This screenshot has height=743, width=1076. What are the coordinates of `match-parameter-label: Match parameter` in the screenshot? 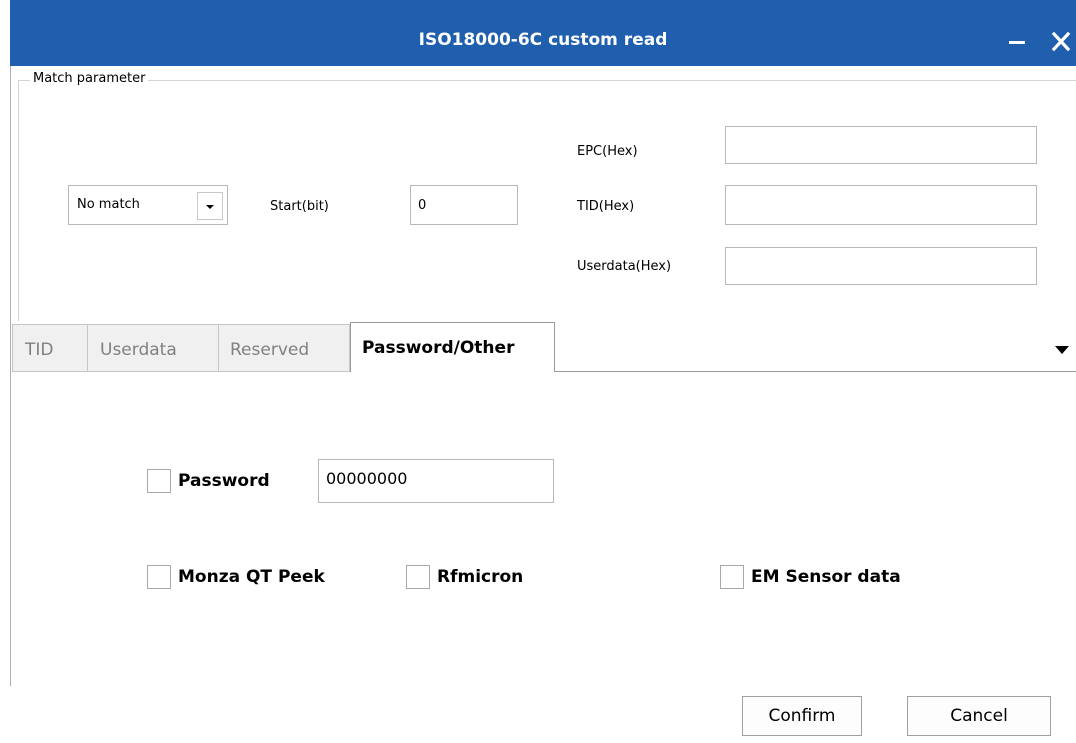 It's located at (89, 78).